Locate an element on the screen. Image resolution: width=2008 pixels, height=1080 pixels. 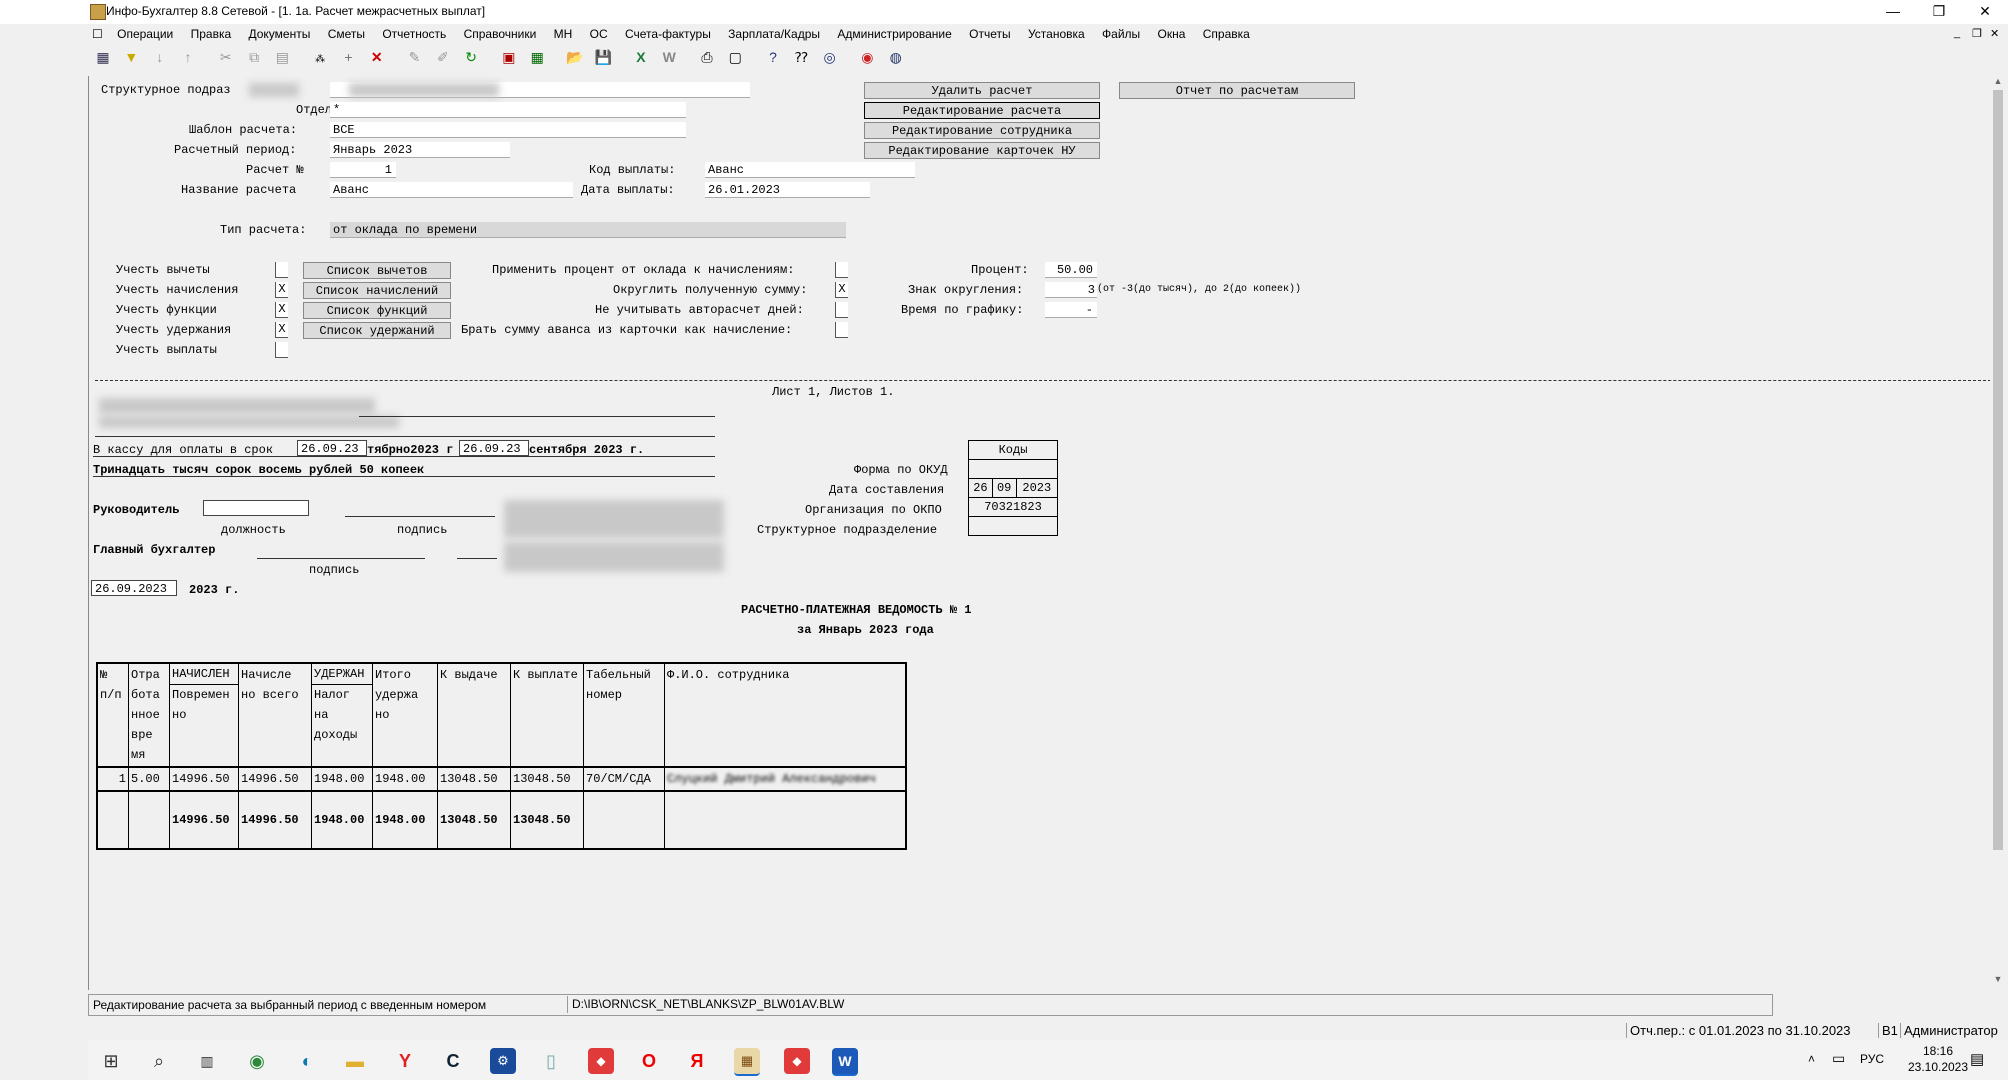
percent-field: 50.00 is located at coordinates (1071, 270).